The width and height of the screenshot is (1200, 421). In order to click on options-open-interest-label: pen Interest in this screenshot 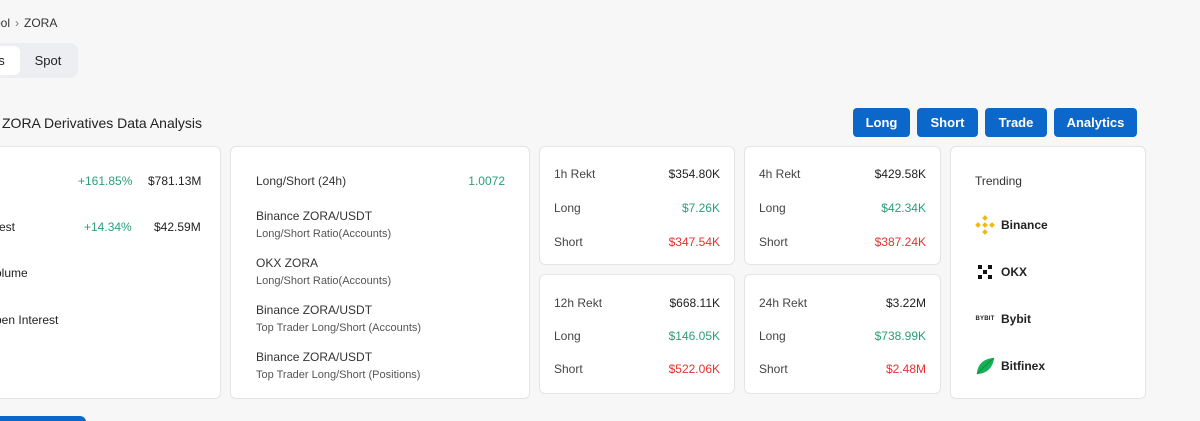, I will do `click(29, 320)`.